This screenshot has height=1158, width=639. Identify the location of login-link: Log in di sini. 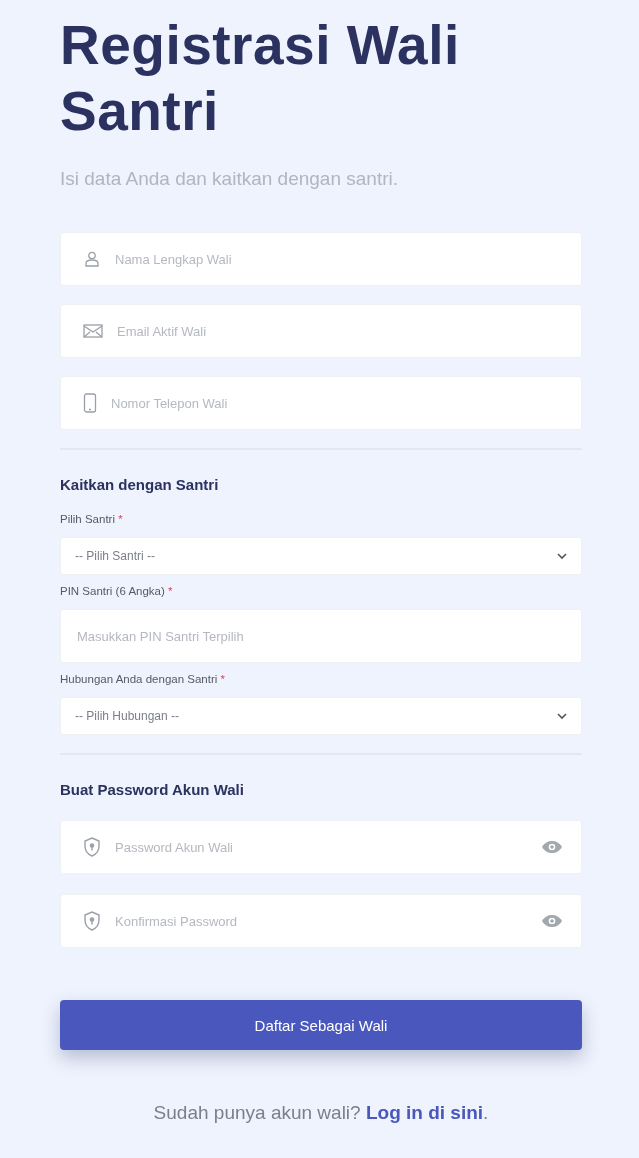
(424, 1112).